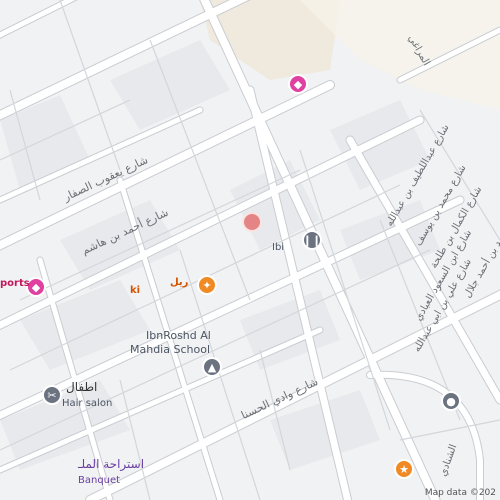  What do you see at coordinates (111, 464) in the screenshot?
I see `poi-label-banquet-name: استراحة الملـ` at bounding box center [111, 464].